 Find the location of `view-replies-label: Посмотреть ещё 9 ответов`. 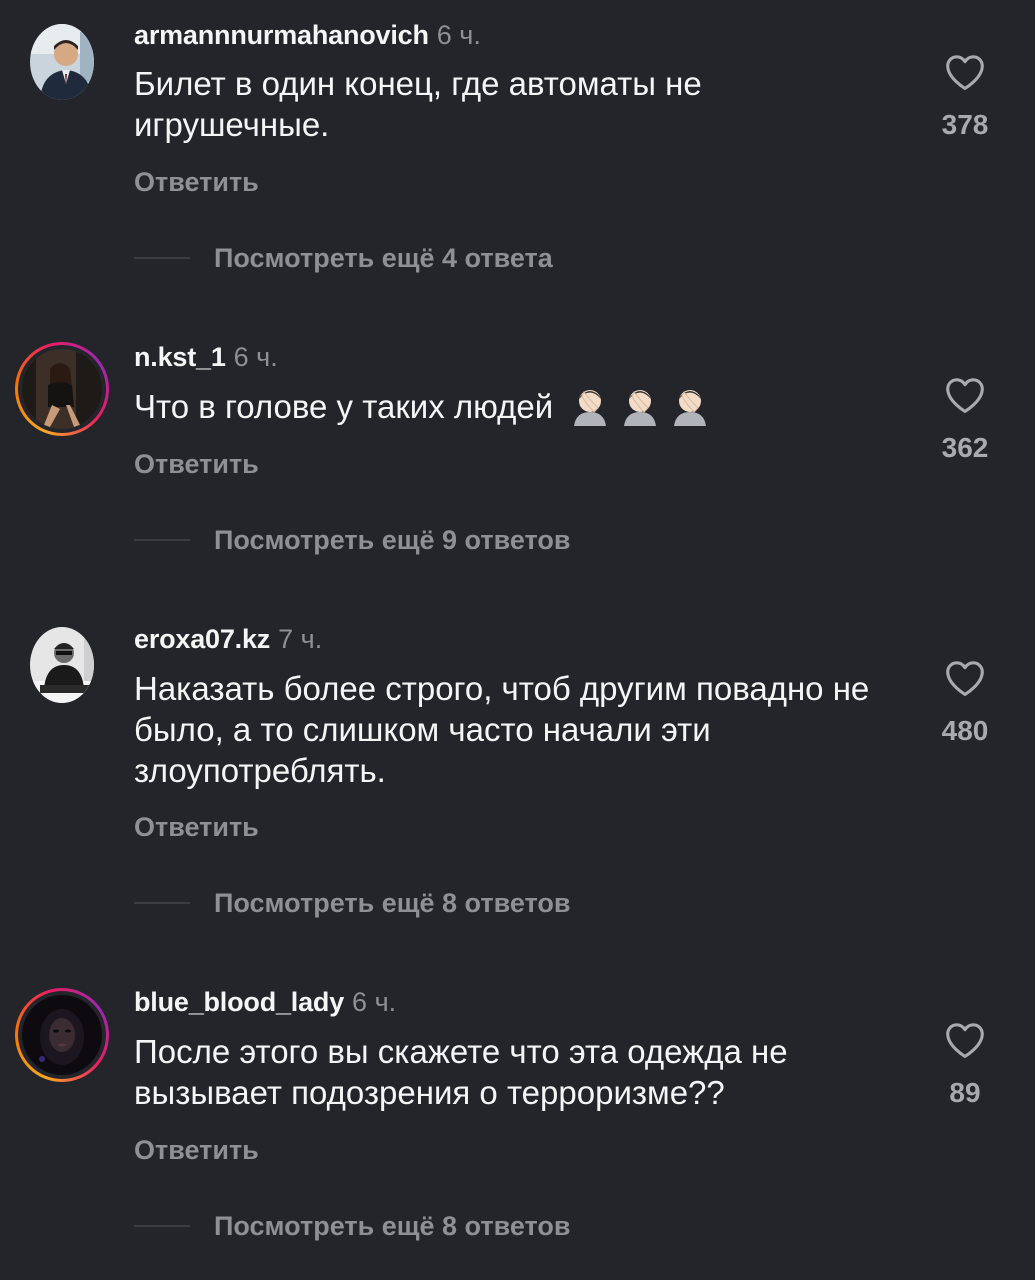

view-replies-label: Посмотреть ещё 9 ответов is located at coordinates (392, 540).